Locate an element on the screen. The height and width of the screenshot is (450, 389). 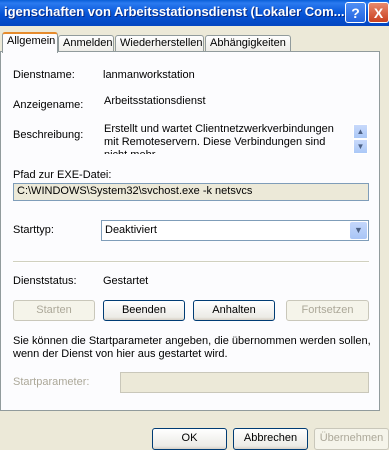
scroll-down-icon: ▼ is located at coordinates (360, 146).